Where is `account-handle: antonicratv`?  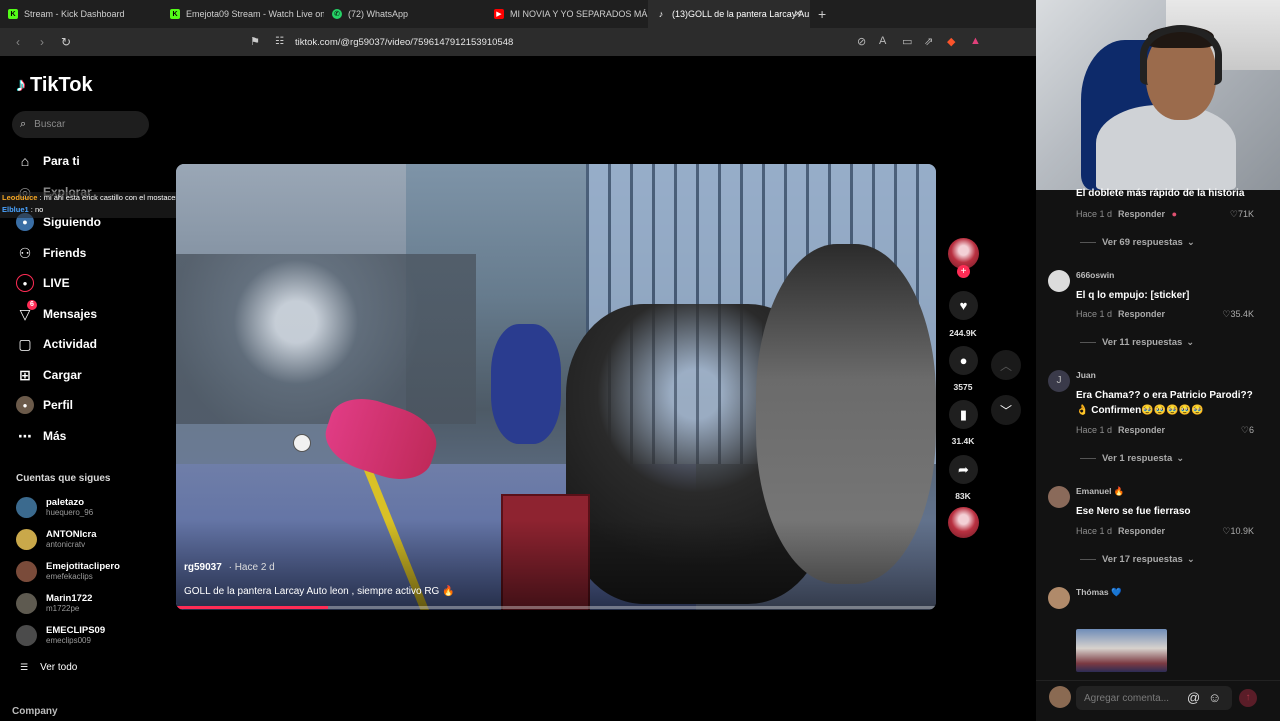
account-handle: antonicratv is located at coordinates (66, 544).